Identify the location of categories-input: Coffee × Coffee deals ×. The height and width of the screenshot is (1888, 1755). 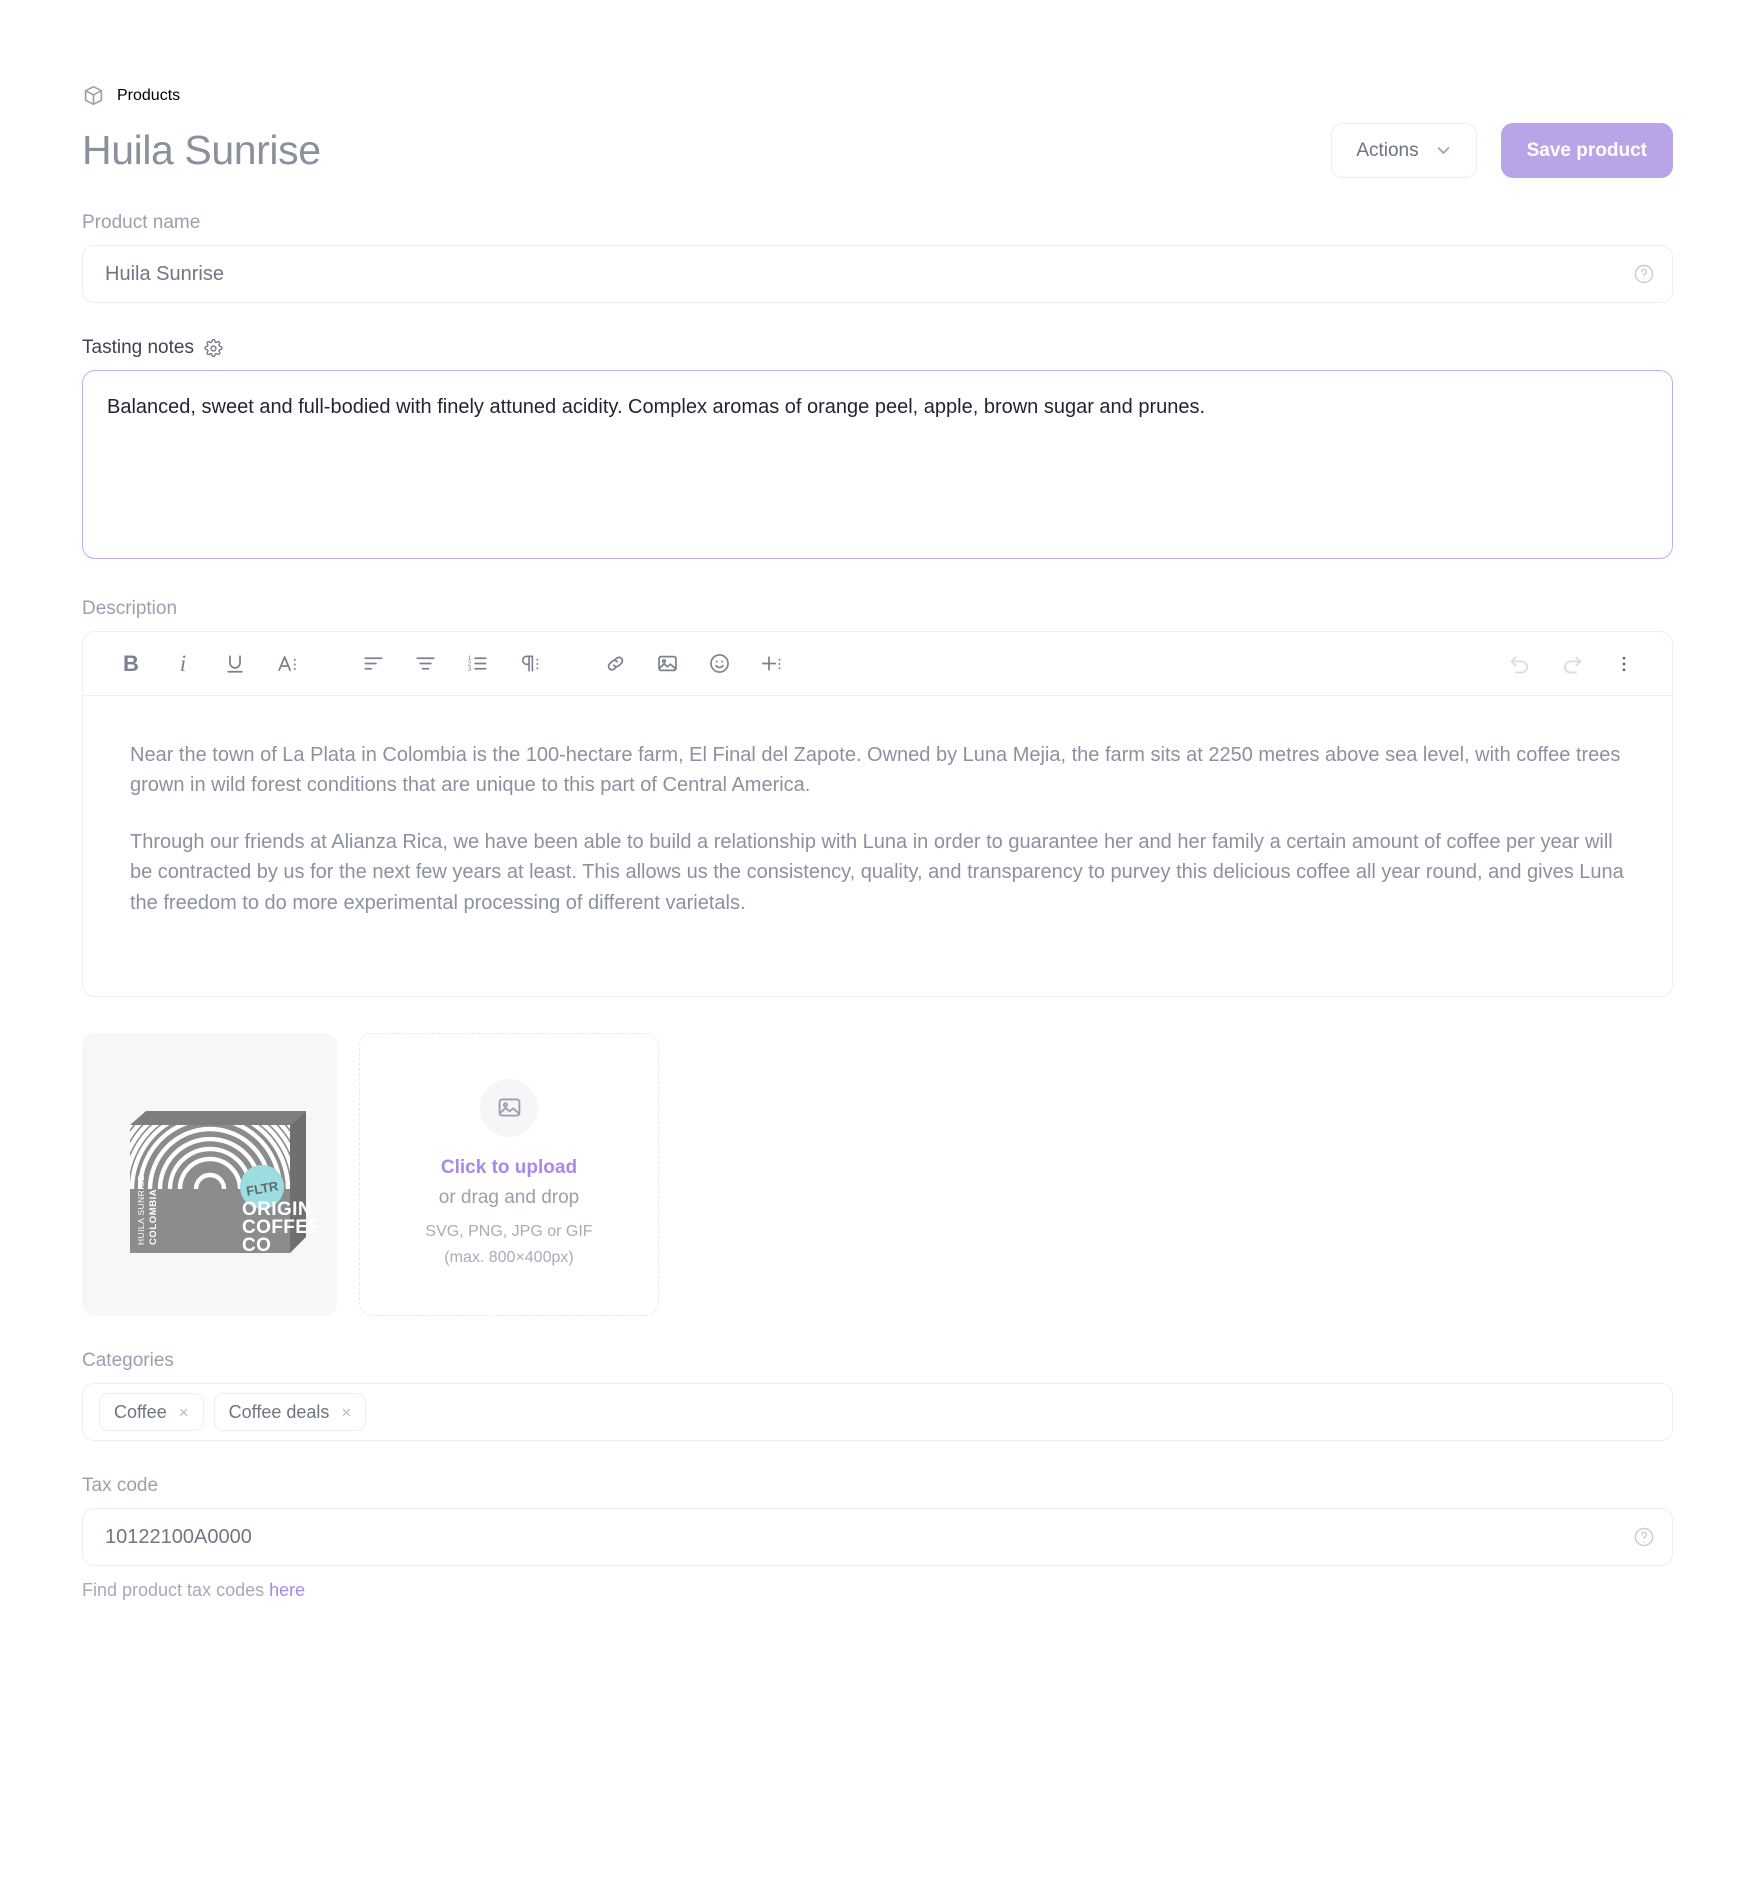
(877, 1412).